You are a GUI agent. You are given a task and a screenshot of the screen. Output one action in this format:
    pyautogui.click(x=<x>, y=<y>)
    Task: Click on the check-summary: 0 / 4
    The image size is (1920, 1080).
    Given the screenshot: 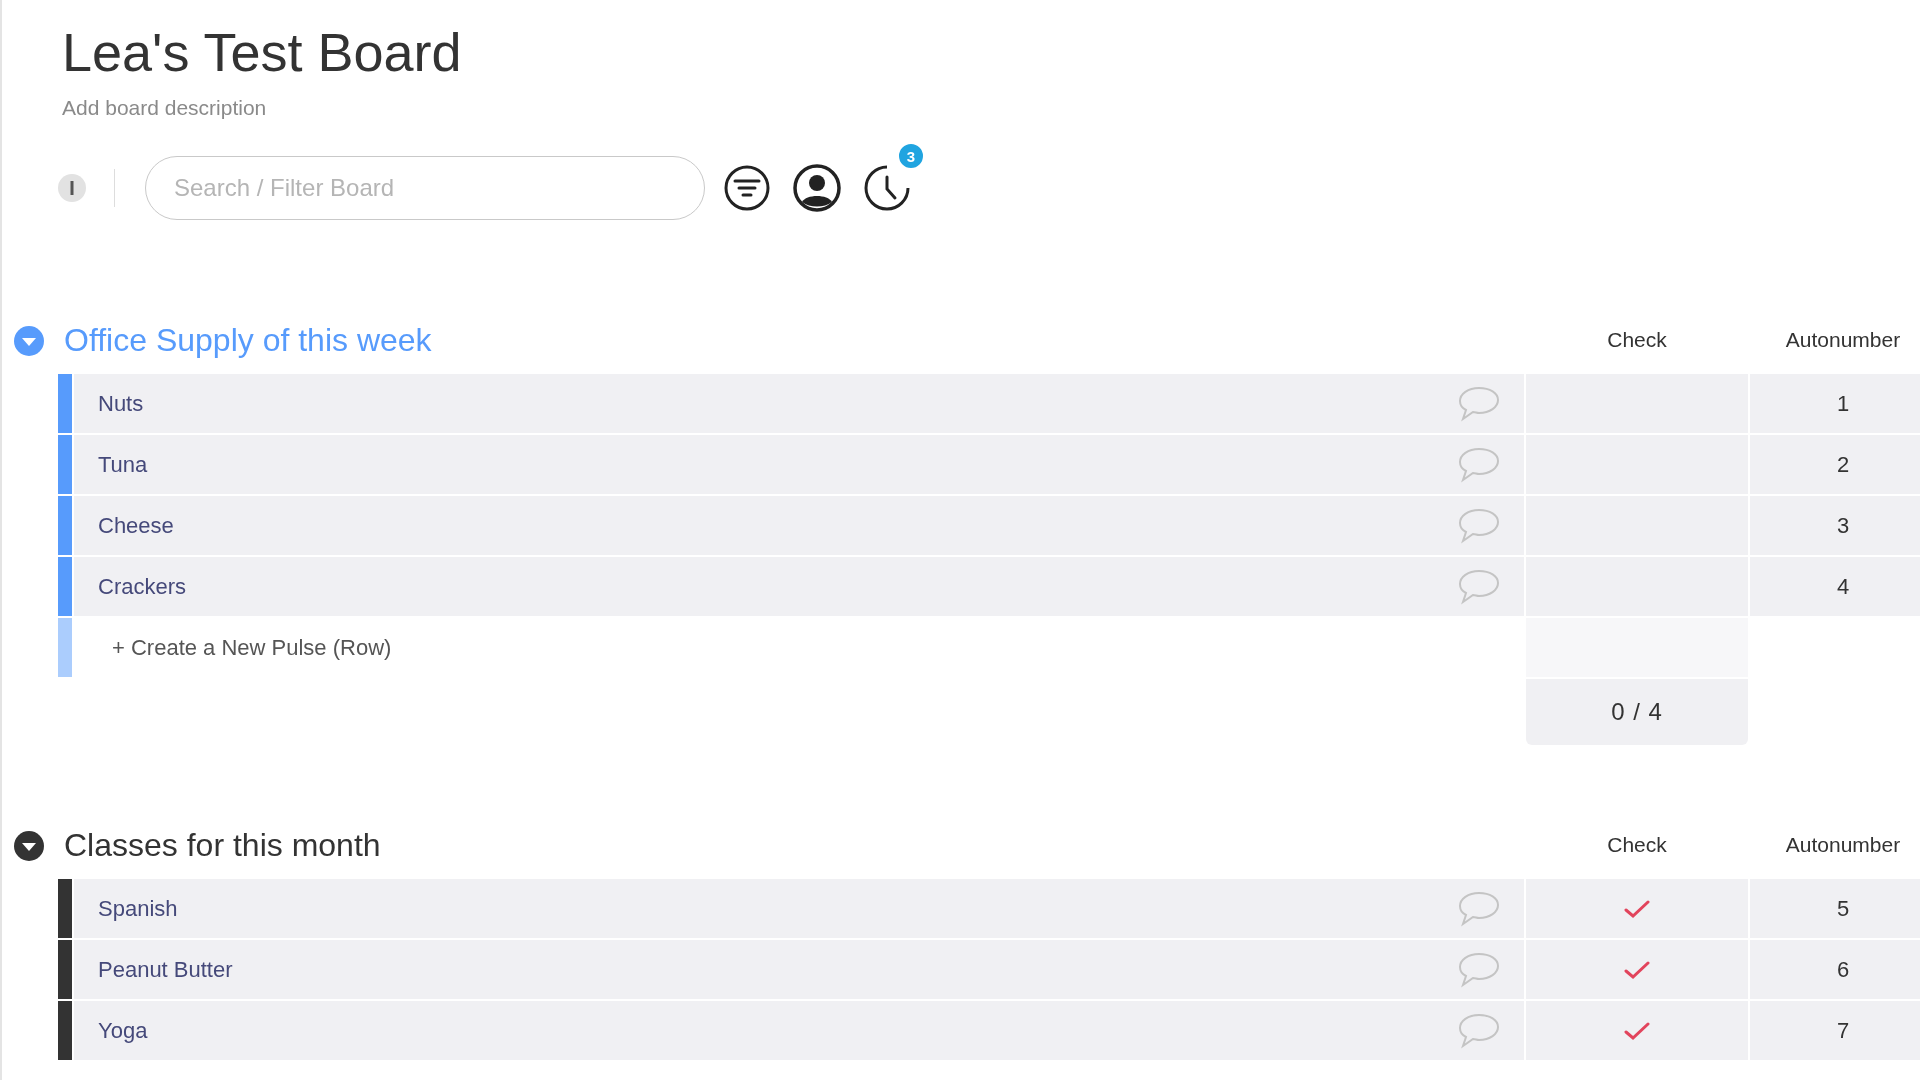 What is the action you would take?
    pyautogui.click(x=1637, y=712)
    